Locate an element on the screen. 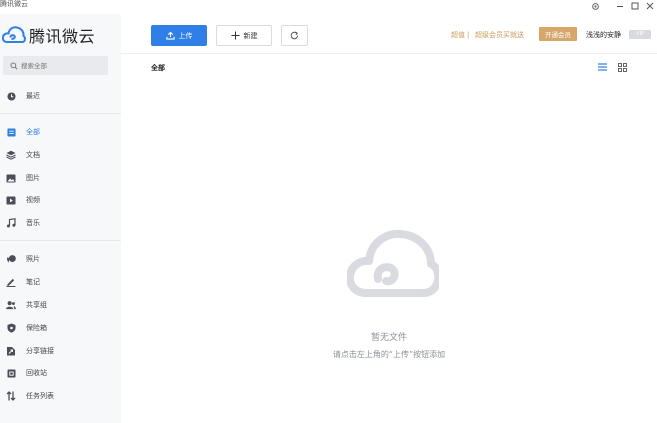 The height and width of the screenshot is (423, 657). sidebar-item-label: 最近 is located at coordinates (33, 96).